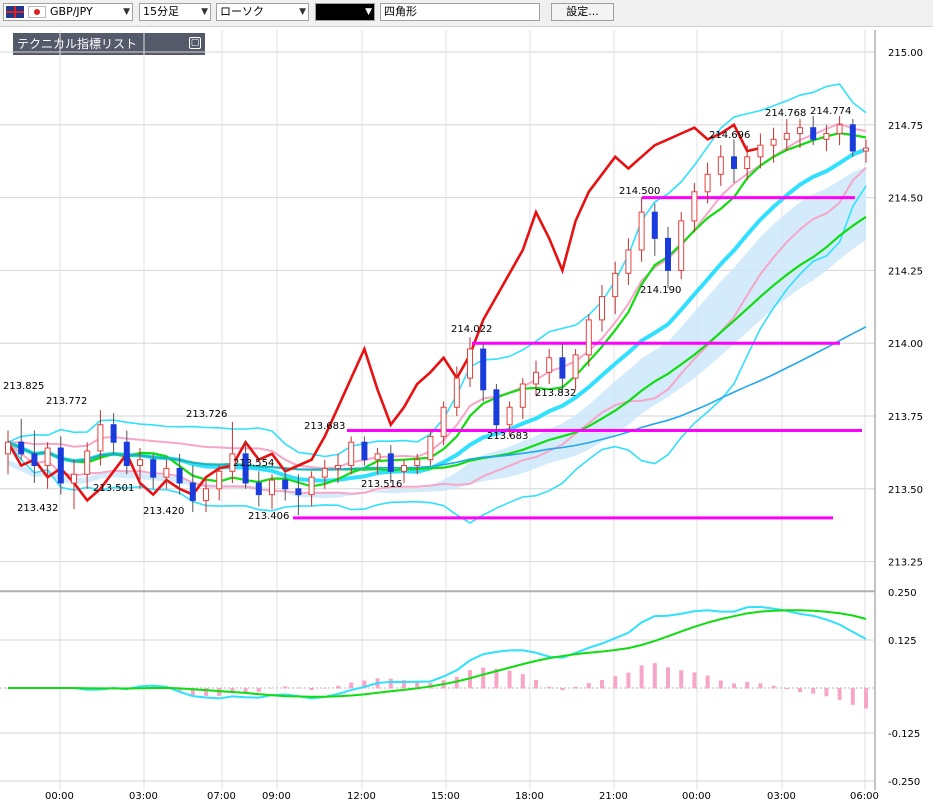  What do you see at coordinates (555, 393) in the screenshot?
I see `price-label: 213.832` at bounding box center [555, 393].